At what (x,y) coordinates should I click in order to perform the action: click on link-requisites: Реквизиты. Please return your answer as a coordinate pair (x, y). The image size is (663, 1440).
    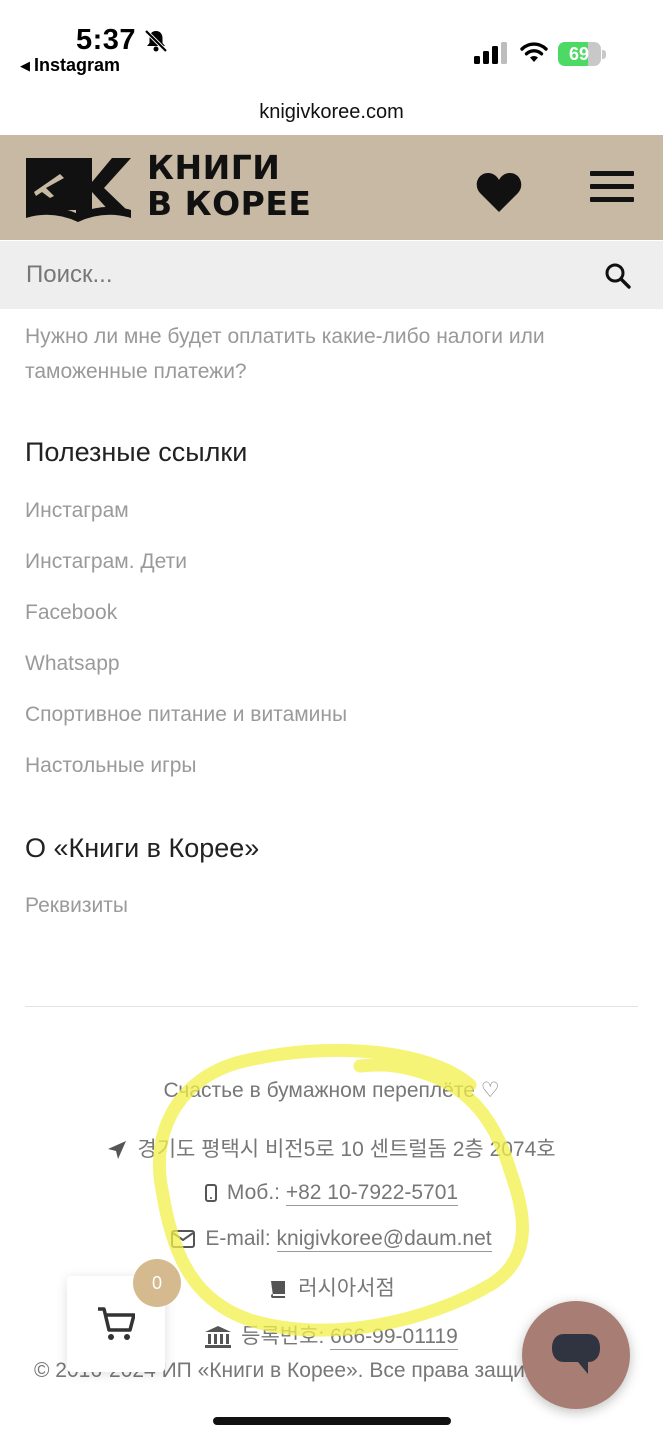
    Looking at the image, I should click on (76, 906).